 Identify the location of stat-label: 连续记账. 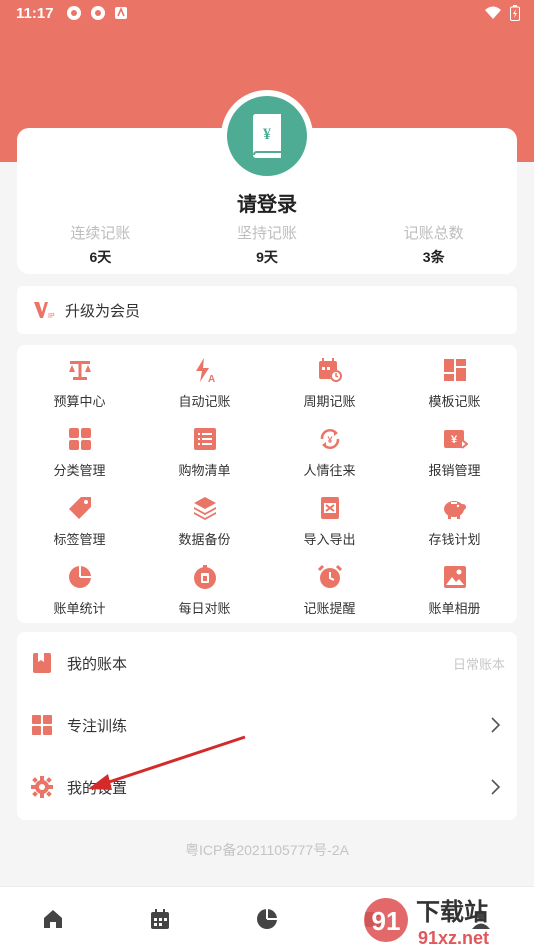
(100, 233).